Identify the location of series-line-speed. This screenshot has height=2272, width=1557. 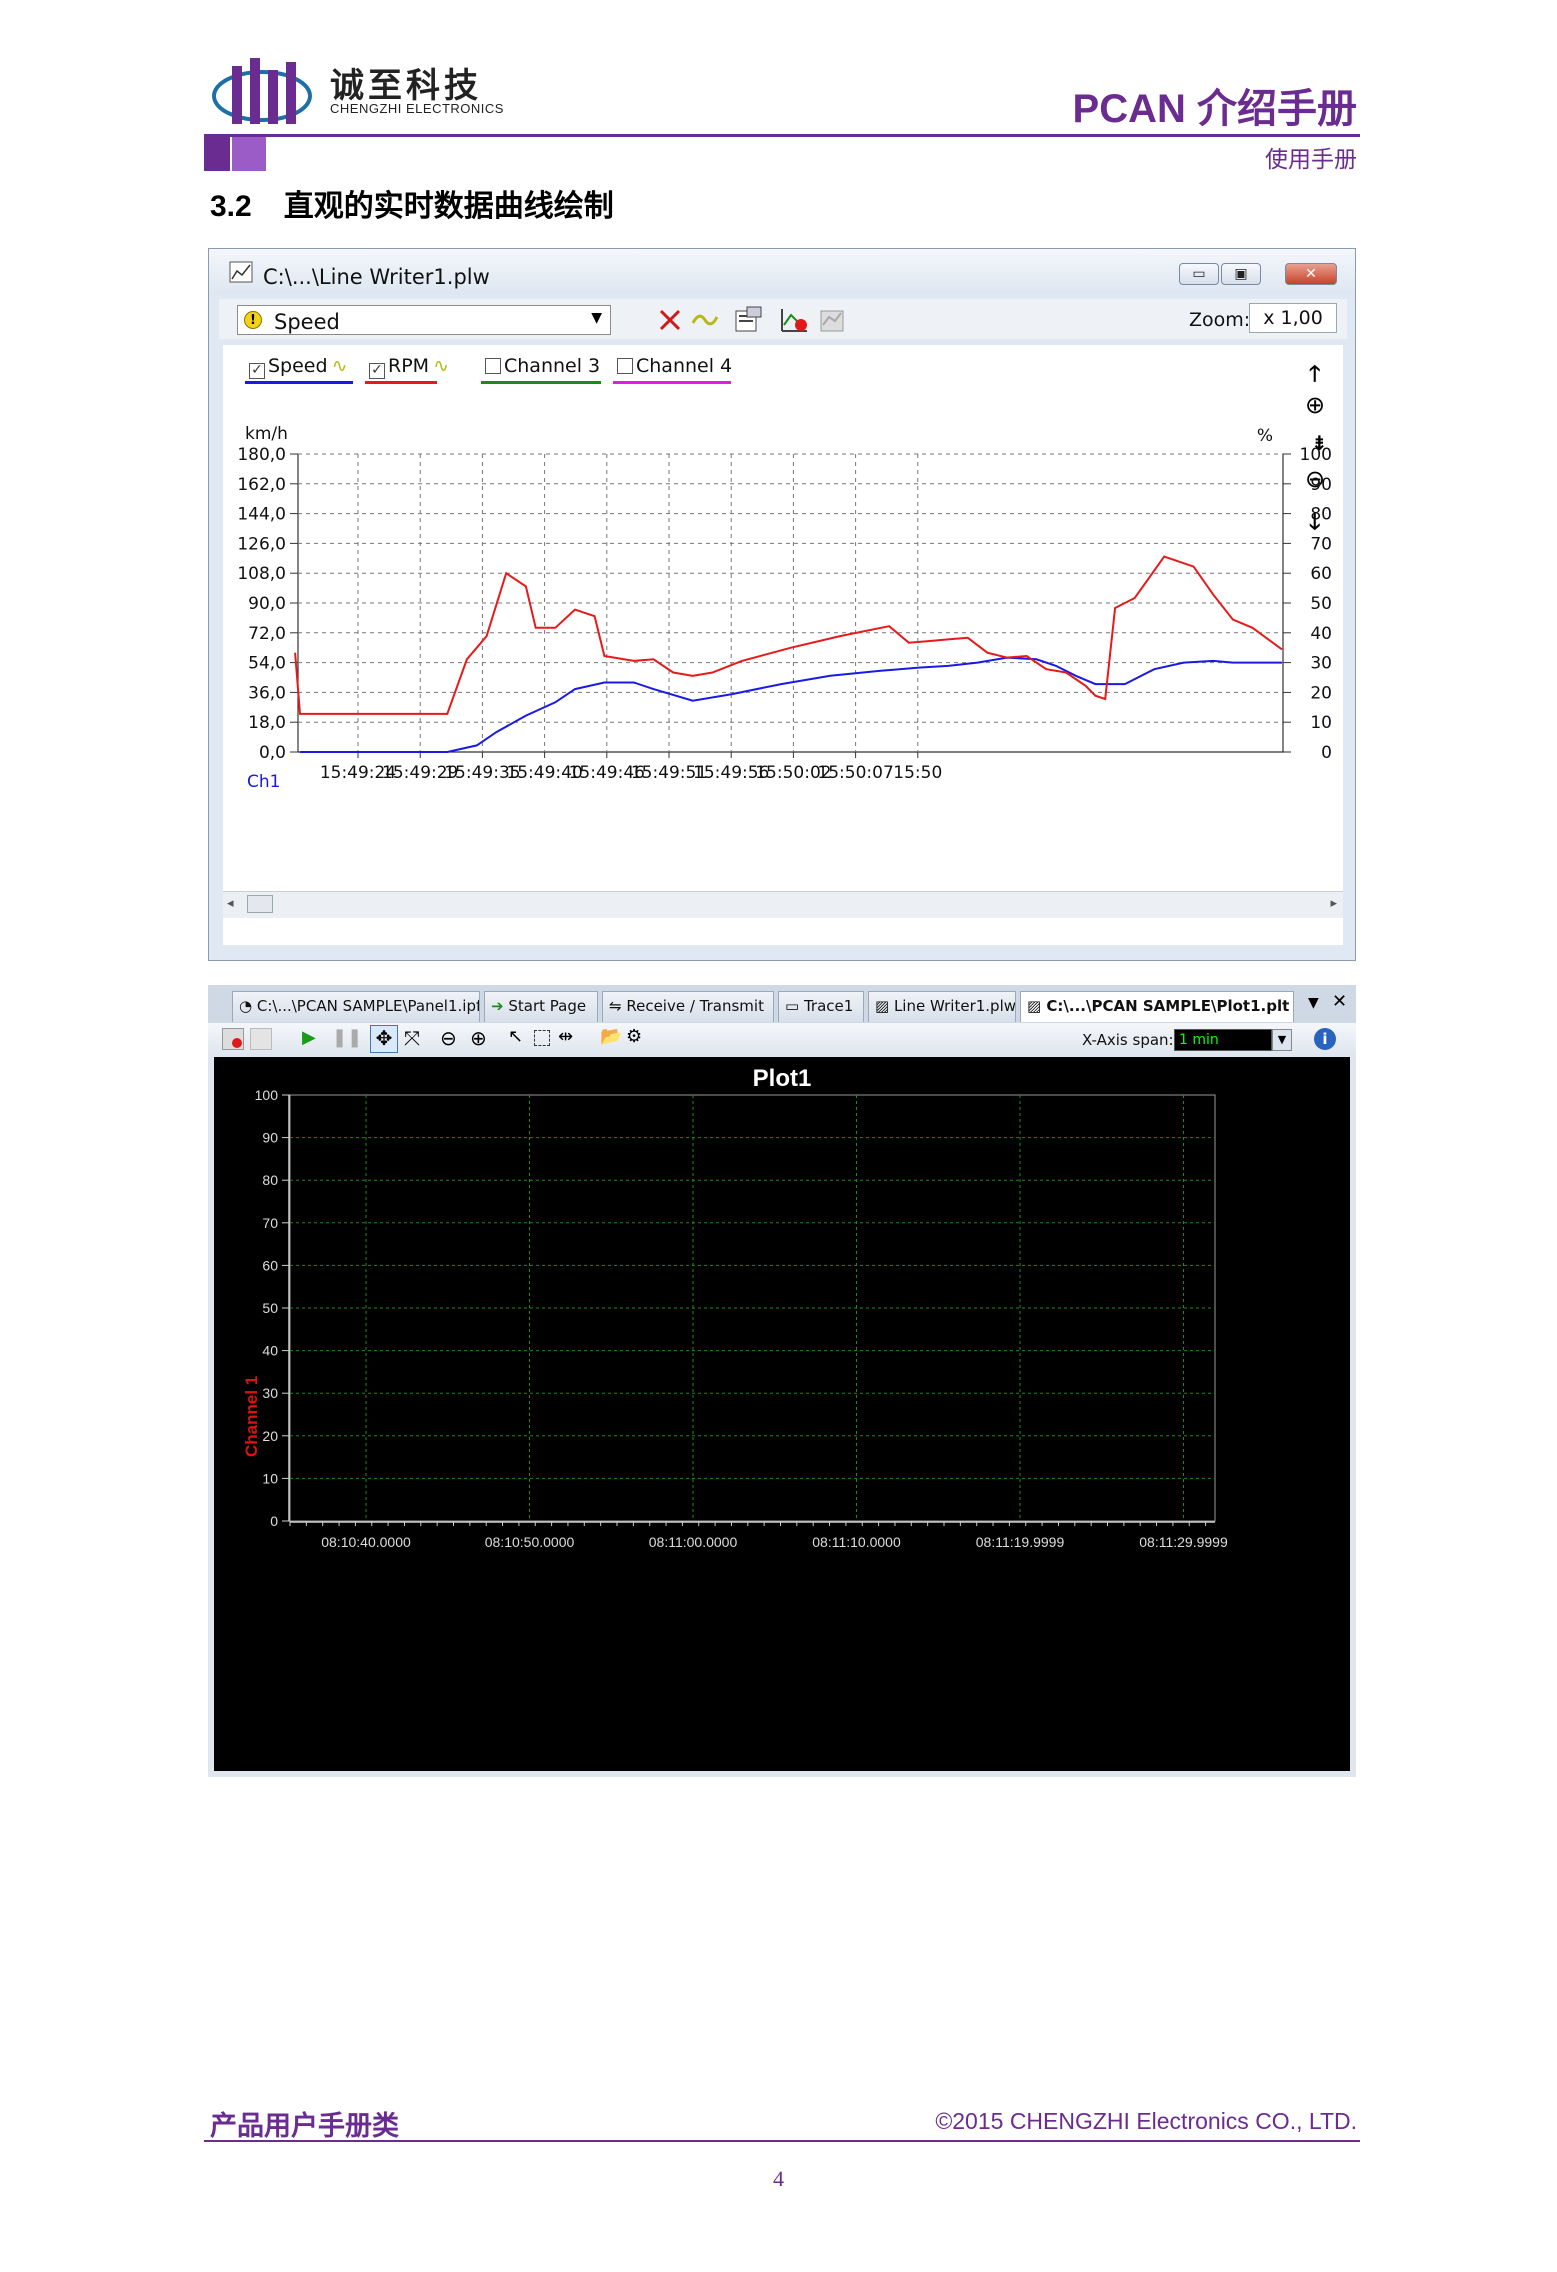
(791, 704).